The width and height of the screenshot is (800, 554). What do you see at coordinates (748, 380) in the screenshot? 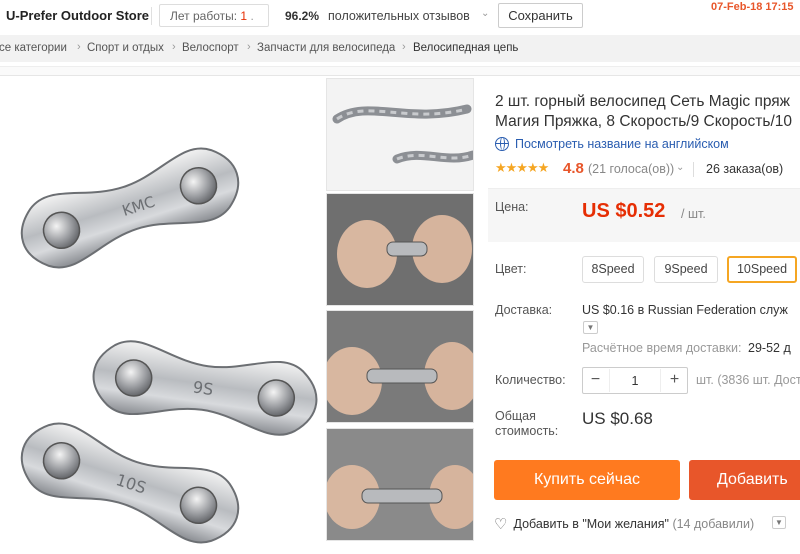
I see `stock-availability: шт. (3836 шт. Дост` at bounding box center [748, 380].